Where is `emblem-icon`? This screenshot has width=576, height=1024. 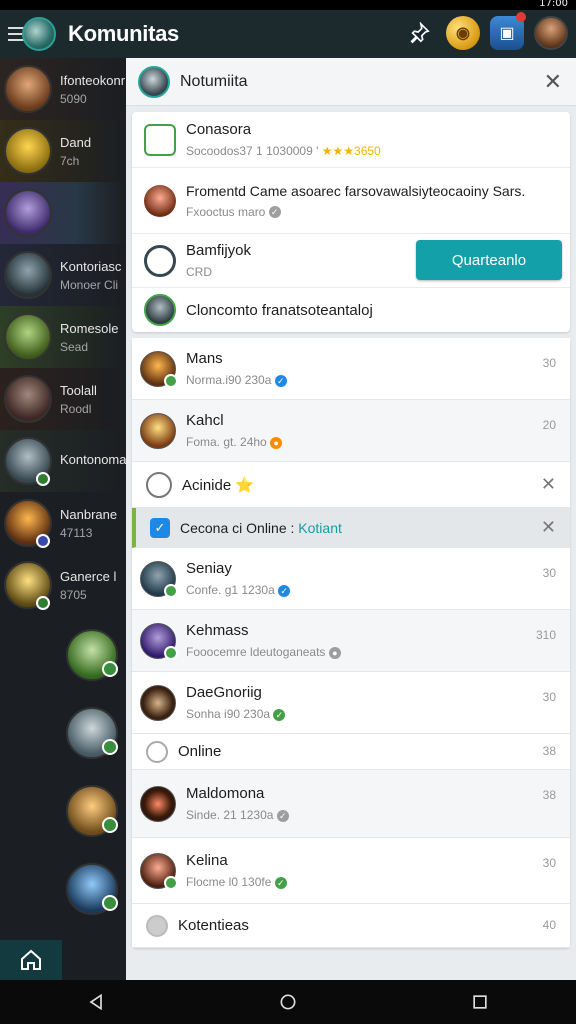 emblem-icon is located at coordinates (160, 260).